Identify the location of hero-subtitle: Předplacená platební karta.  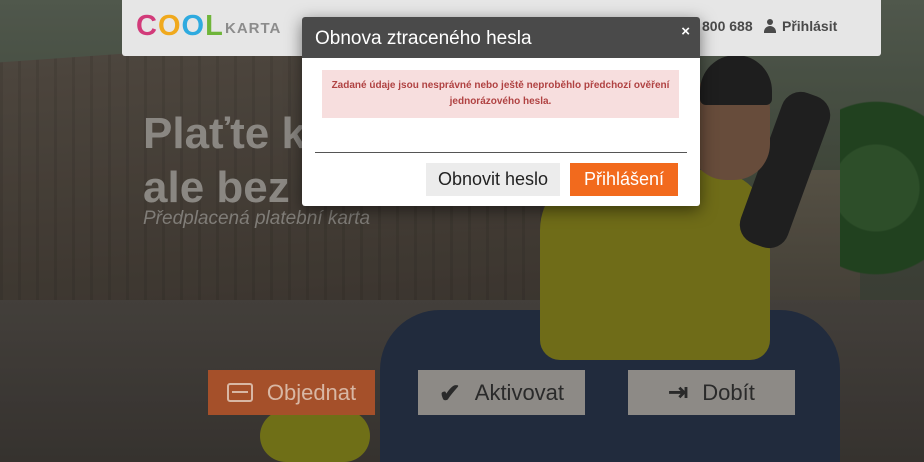
(257, 218).